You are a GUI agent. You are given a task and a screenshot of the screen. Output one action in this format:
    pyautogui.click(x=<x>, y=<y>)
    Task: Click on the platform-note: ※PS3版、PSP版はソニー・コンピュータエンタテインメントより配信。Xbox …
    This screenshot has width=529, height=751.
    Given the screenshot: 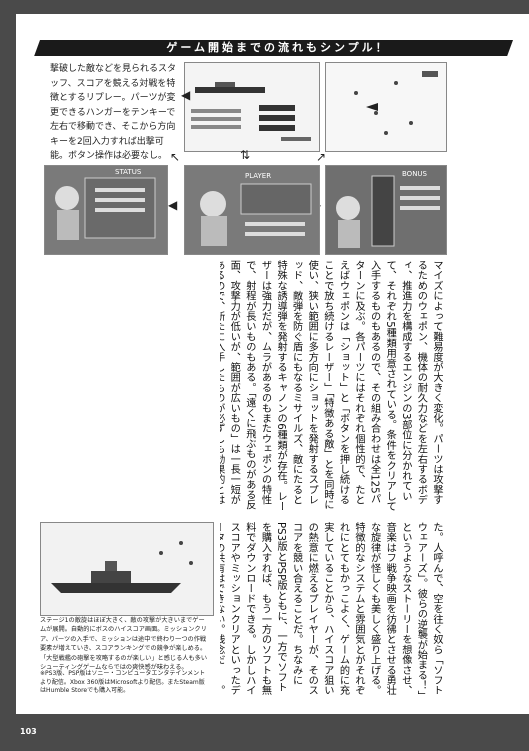 What is the action you would take?
    pyautogui.click(x=123, y=682)
    